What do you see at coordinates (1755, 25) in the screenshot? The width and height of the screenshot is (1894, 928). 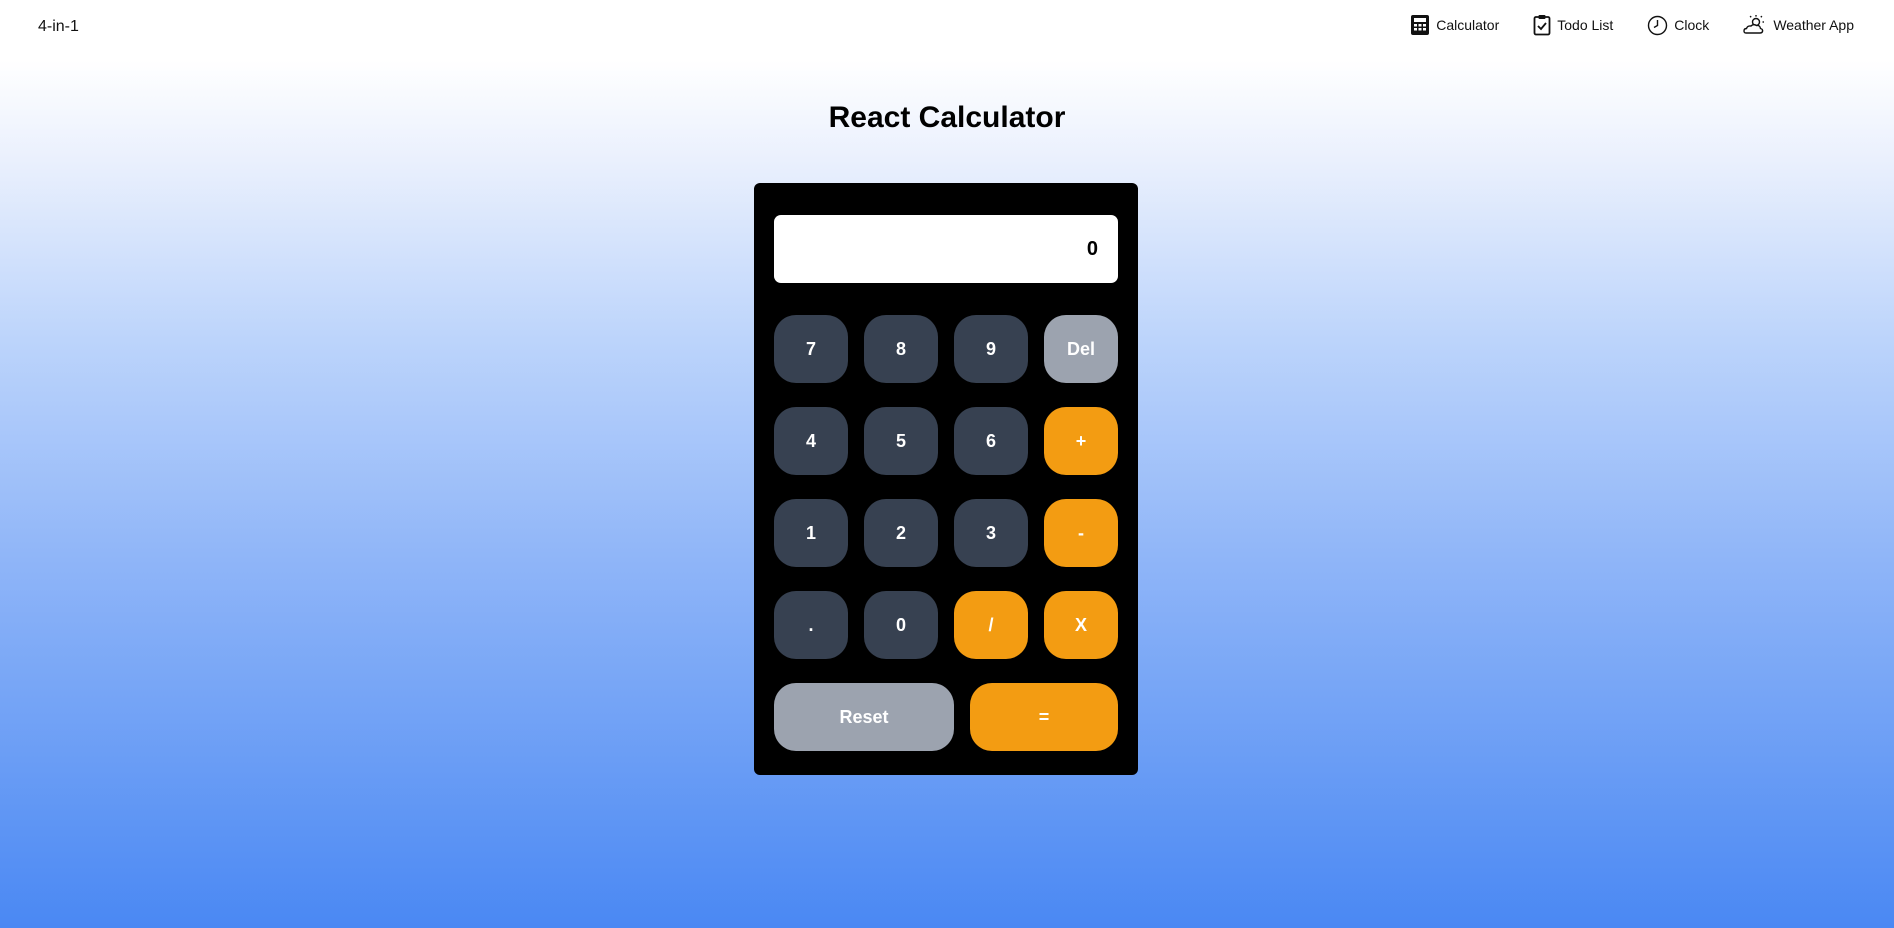 I see `sun-cloud-icon` at bounding box center [1755, 25].